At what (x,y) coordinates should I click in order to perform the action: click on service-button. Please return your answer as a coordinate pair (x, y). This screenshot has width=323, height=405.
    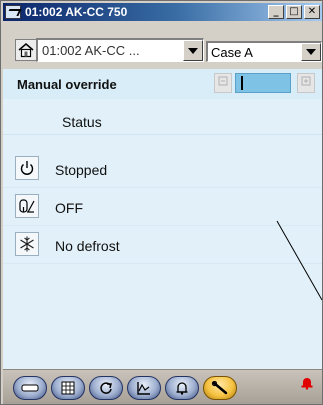
    Looking at the image, I should click on (220, 388).